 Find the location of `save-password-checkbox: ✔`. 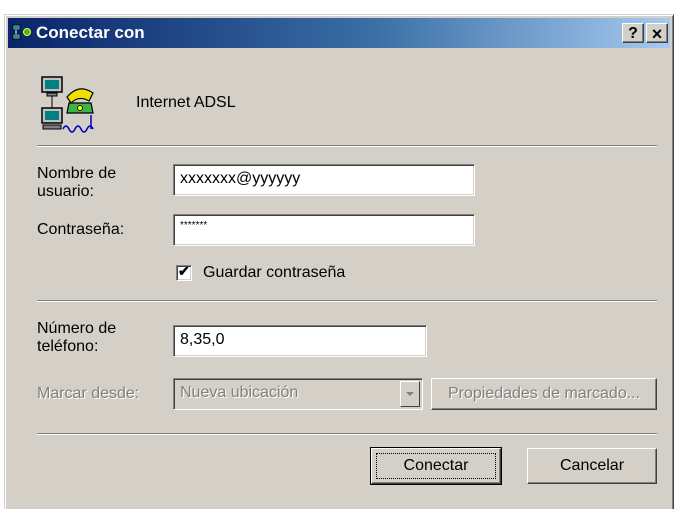

save-password-checkbox: ✔ is located at coordinates (184, 272).